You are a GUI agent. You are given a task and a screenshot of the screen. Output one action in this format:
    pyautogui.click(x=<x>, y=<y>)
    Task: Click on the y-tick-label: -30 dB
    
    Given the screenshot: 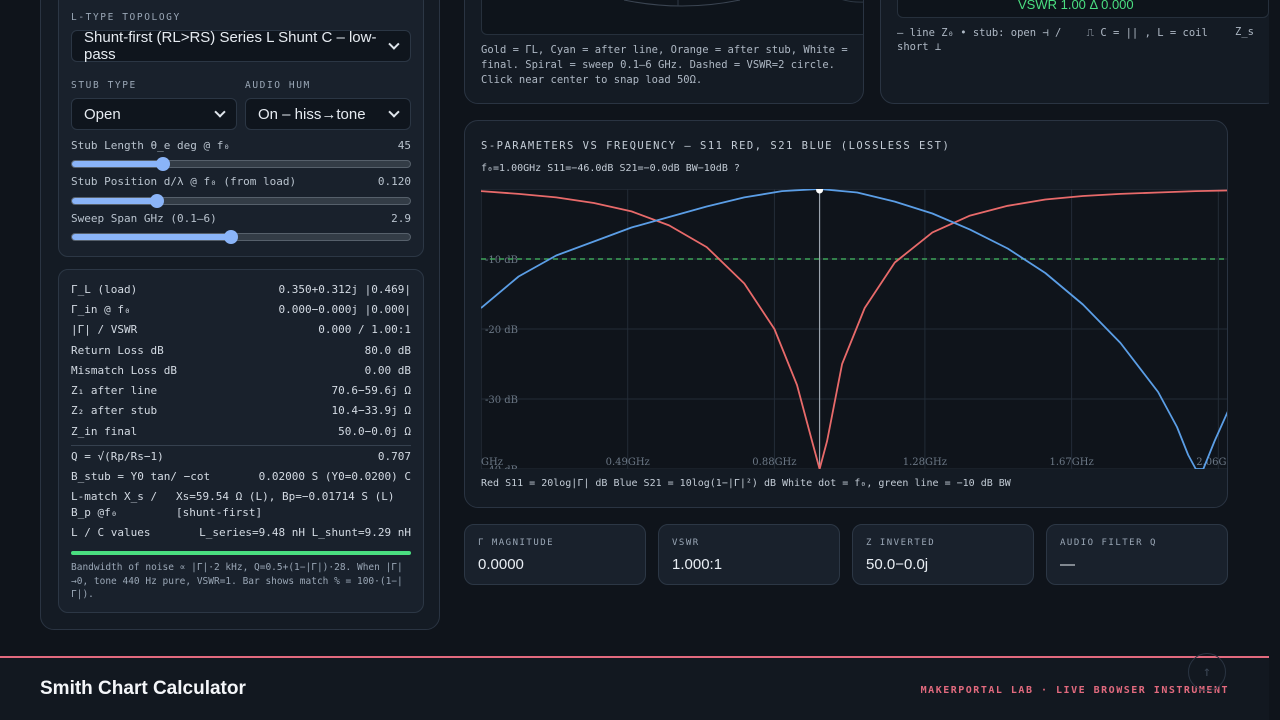 What is the action you would take?
    pyautogui.click(x=501, y=400)
    